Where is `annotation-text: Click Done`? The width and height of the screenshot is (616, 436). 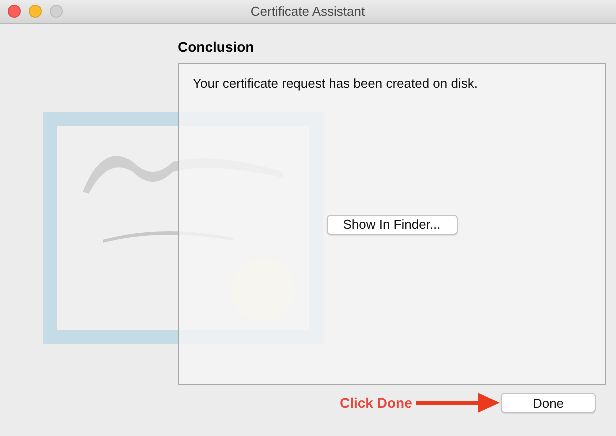
annotation-text: Click Done is located at coordinates (376, 403).